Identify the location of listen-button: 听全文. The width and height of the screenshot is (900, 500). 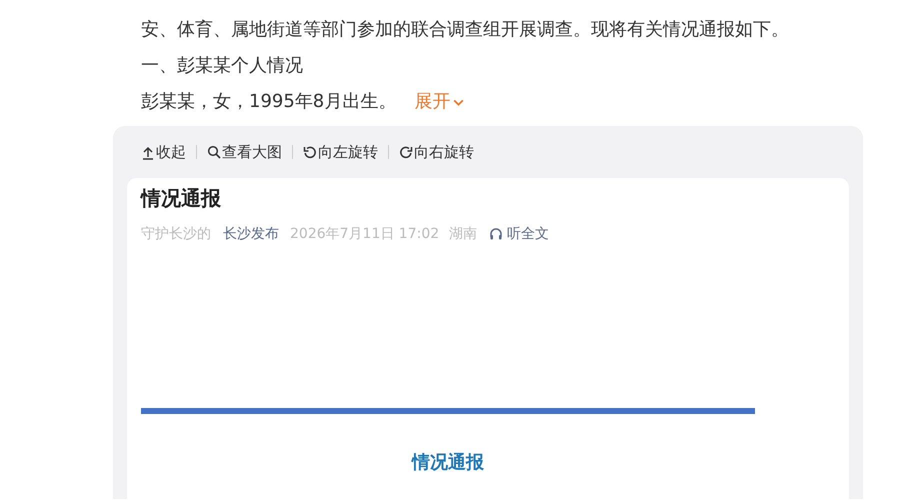
(519, 234).